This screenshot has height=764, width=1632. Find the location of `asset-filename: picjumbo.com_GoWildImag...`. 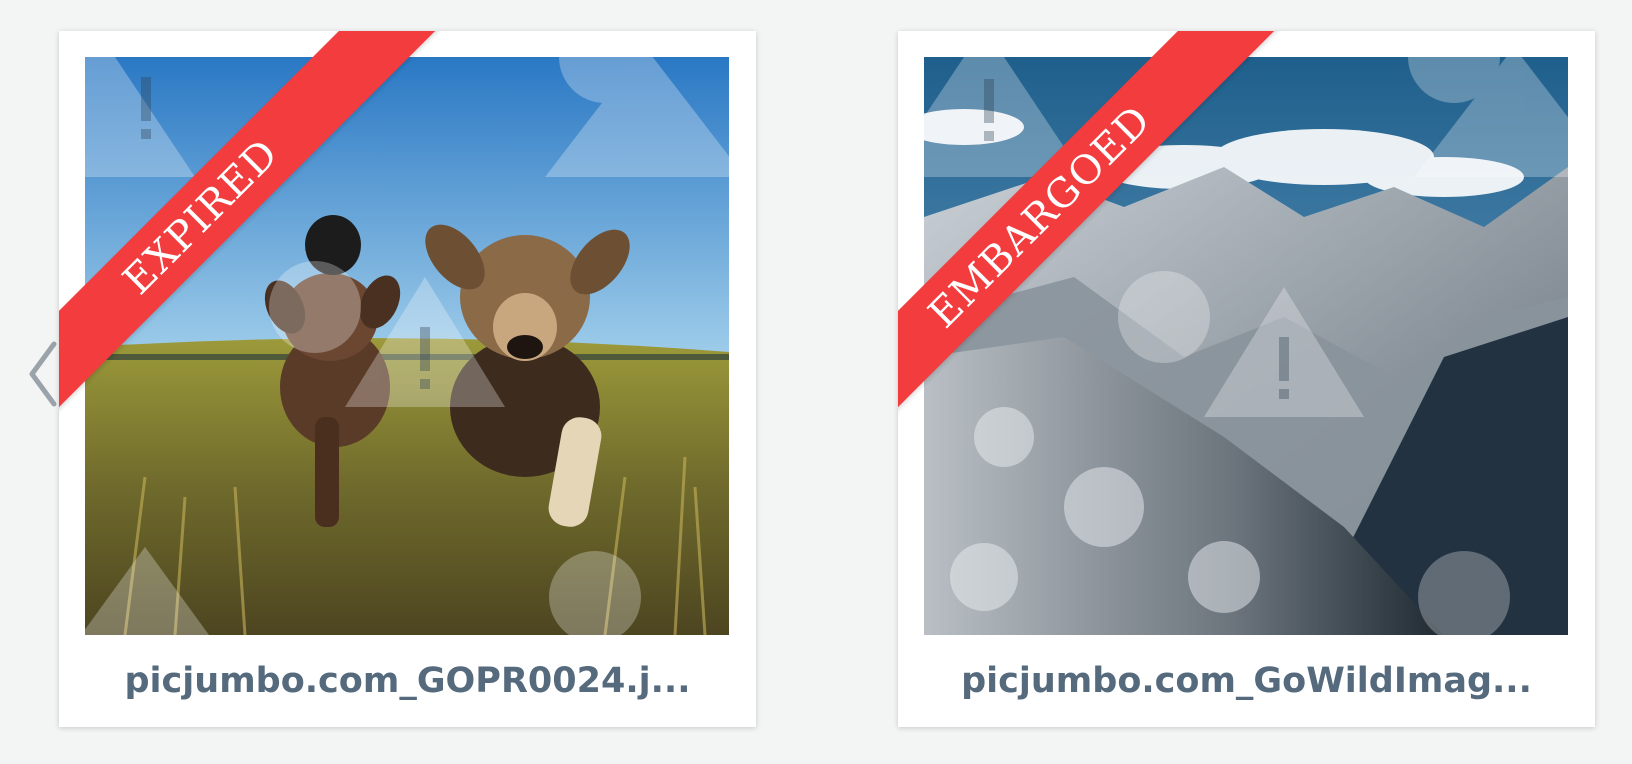

asset-filename: picjumbo.com_GoWildImag... is located at coordinates (1246, 681).